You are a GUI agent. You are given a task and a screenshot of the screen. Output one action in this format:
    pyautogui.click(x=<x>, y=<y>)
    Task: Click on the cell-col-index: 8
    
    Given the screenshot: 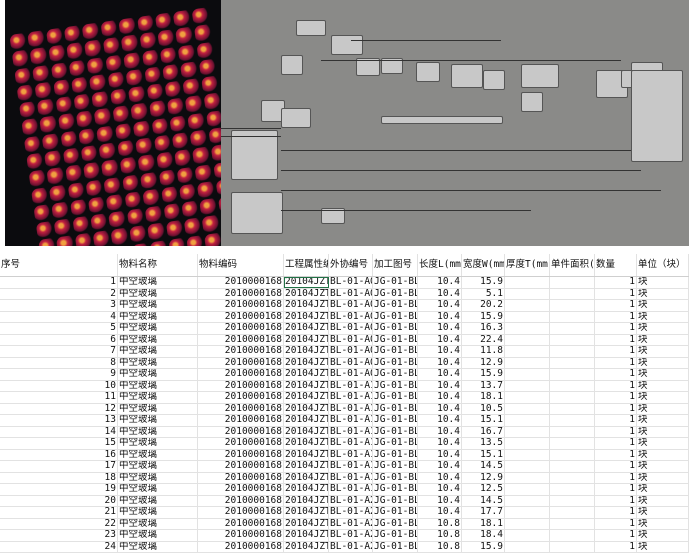 What is the action you would take?
    pyautogui.click(x=59, y=363)
    